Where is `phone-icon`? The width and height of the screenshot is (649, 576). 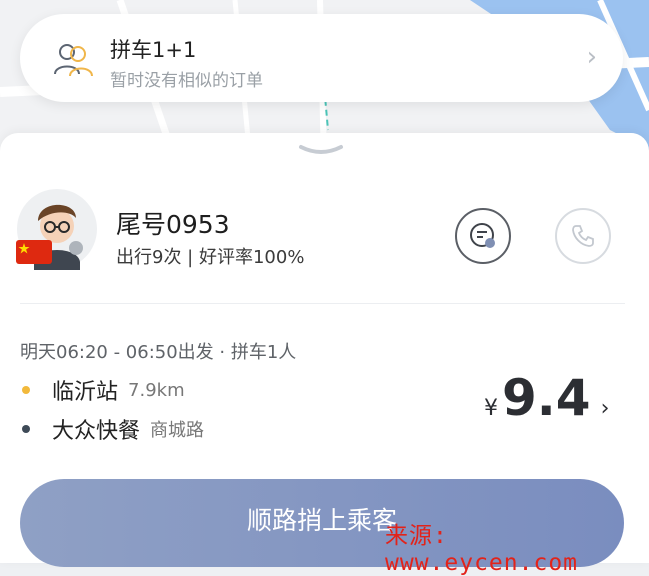
phone-icon is located at coordinates (583, 236).